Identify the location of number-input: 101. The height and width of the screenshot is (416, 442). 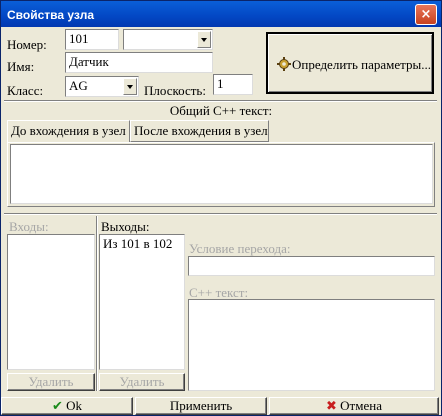
(92, 39).